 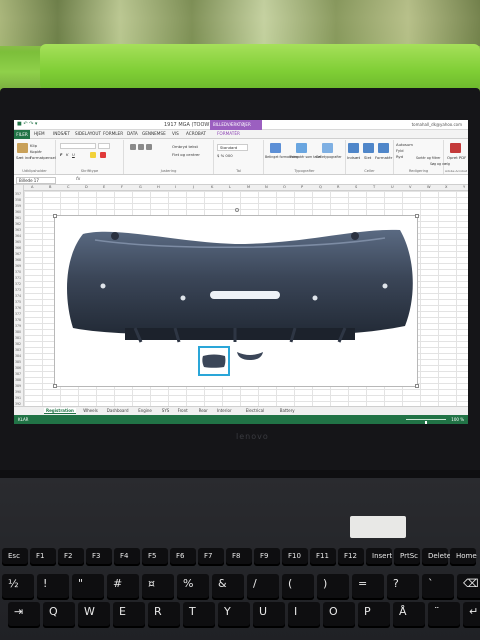 I want to click on clear-button: Ryd, so click(x=399, y=156).